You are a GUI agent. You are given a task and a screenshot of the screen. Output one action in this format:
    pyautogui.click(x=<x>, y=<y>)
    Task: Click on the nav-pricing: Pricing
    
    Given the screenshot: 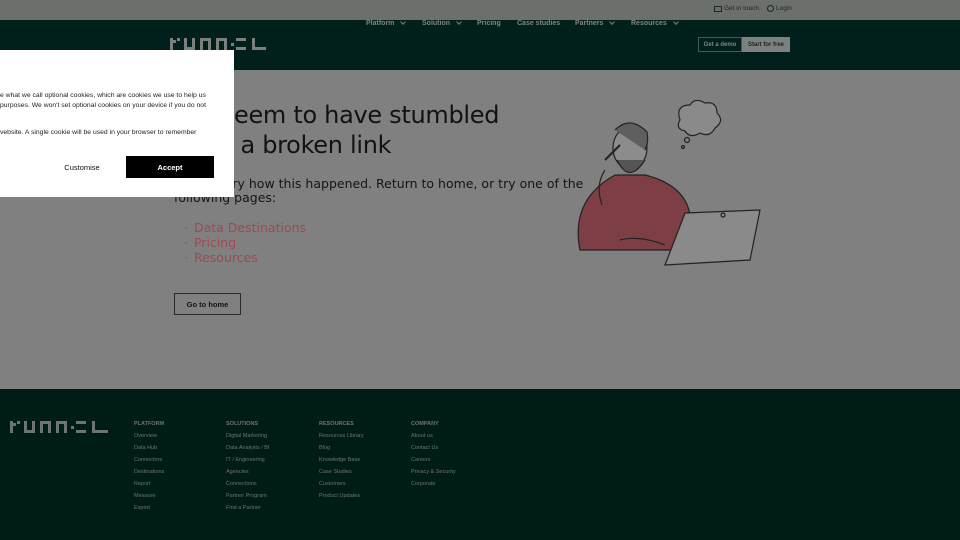 What is the action you would take?
    pyautogui.click(x=489, y=23)
    